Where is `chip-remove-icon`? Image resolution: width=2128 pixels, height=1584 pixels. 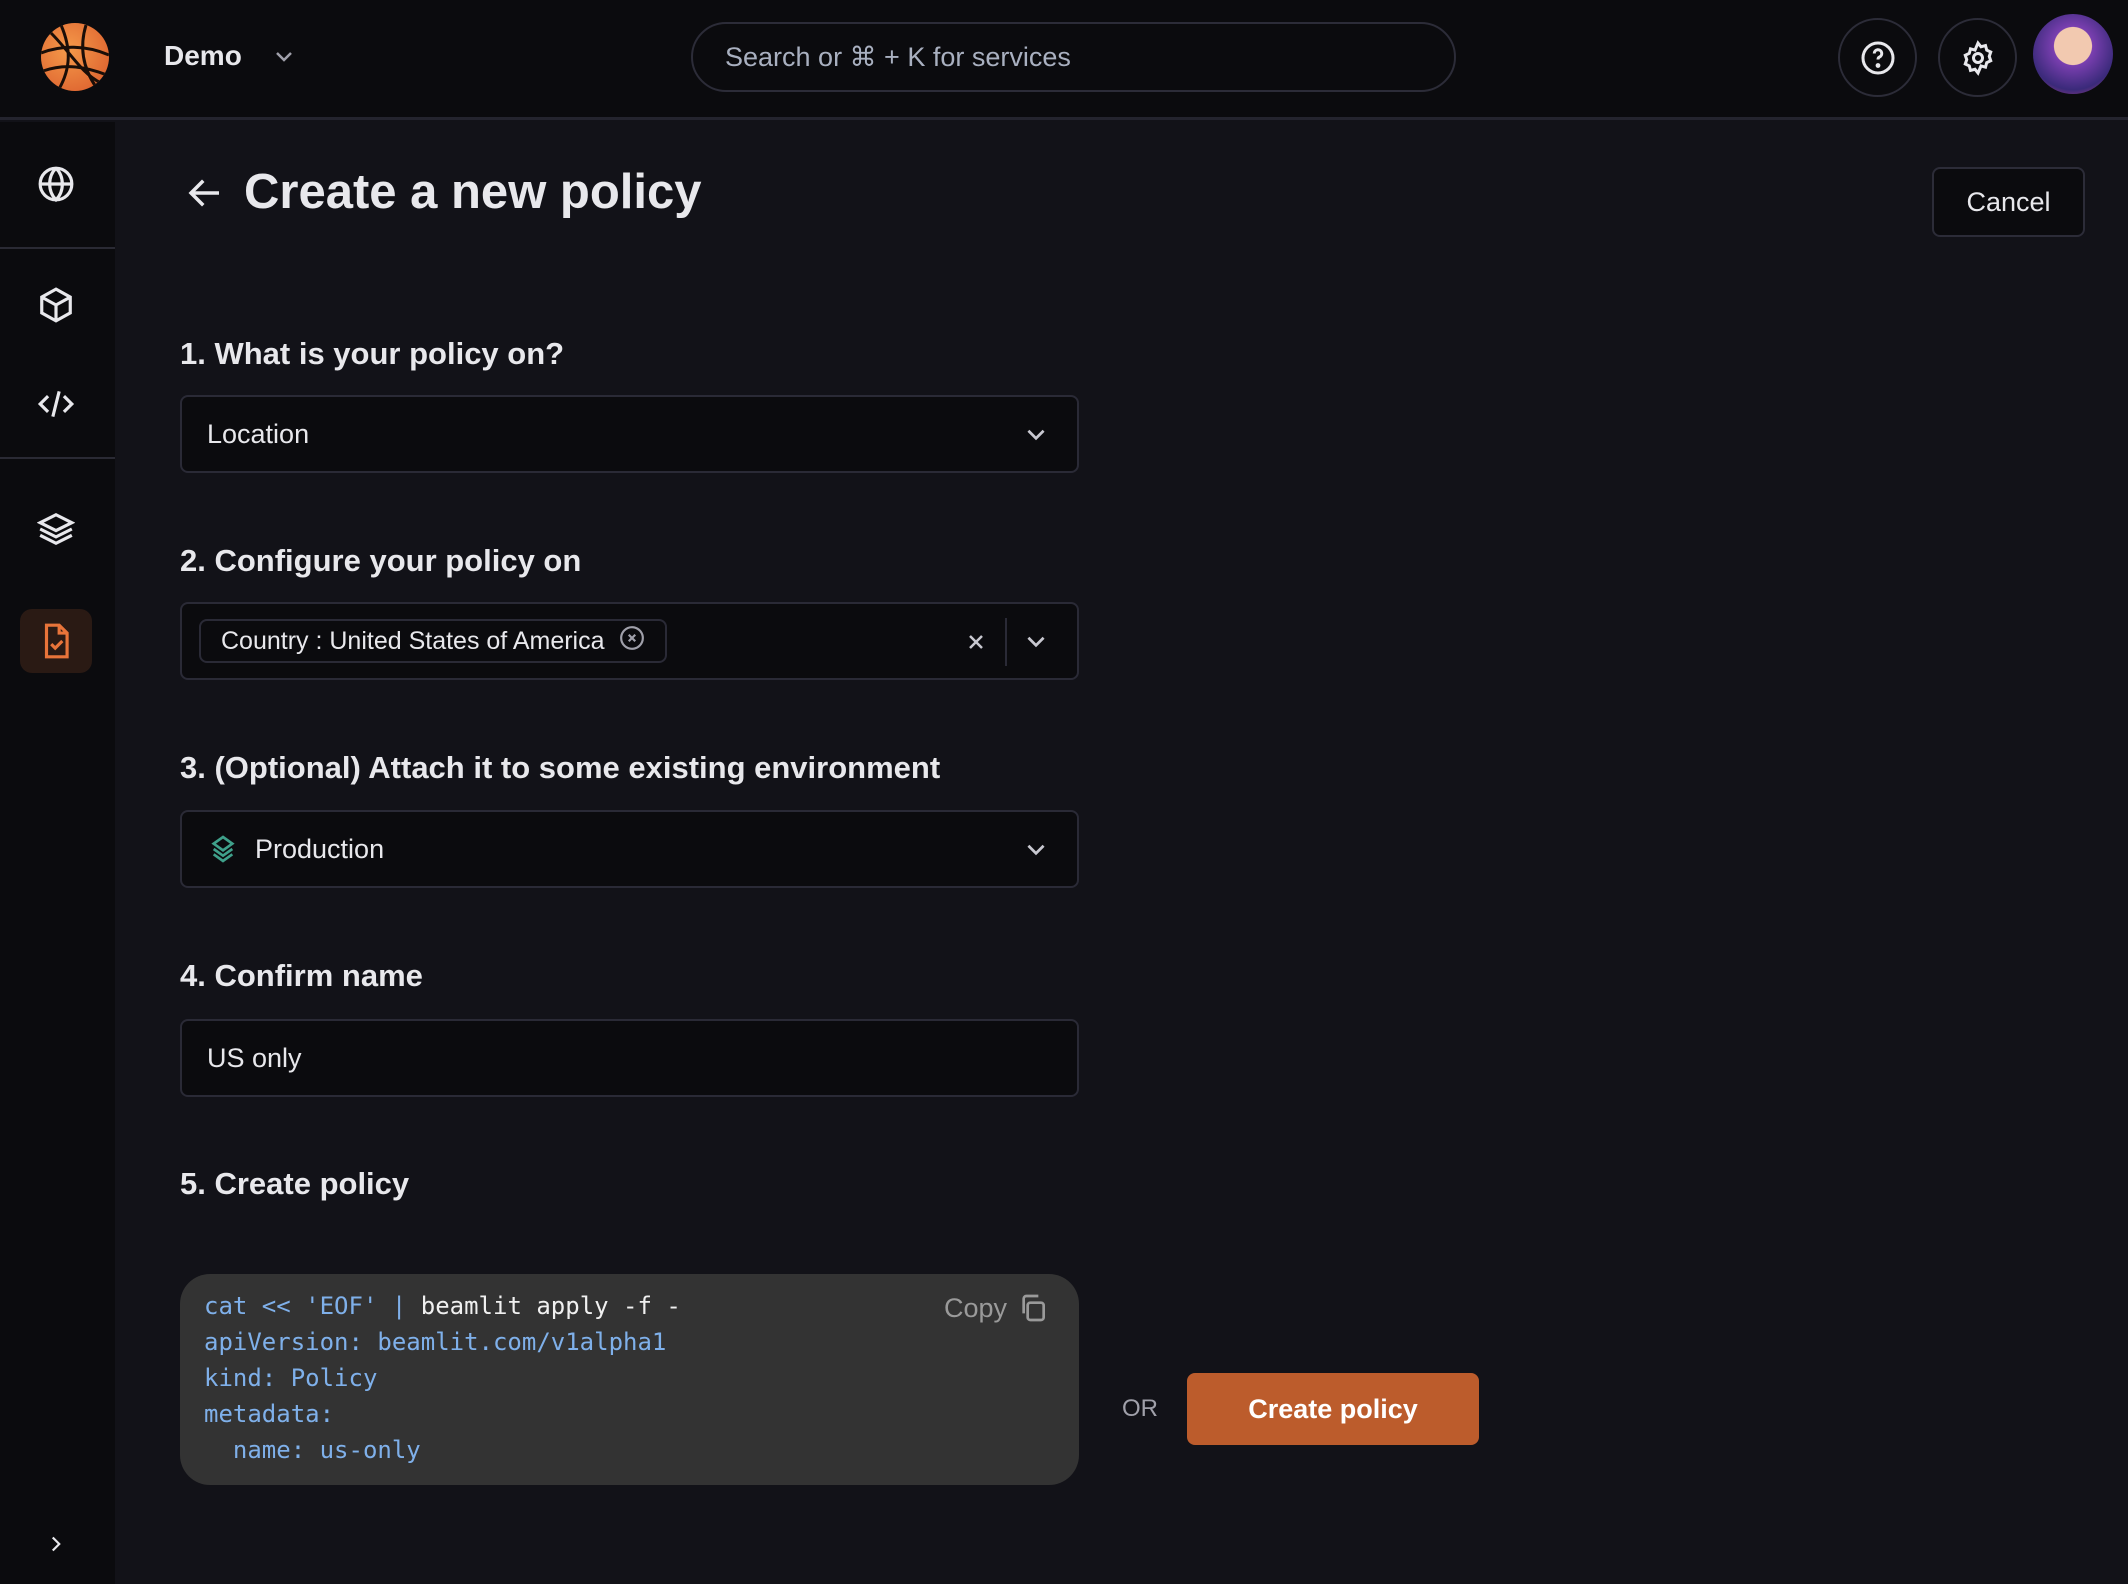
chip-remove-icon is located at coordinates (632, 641).